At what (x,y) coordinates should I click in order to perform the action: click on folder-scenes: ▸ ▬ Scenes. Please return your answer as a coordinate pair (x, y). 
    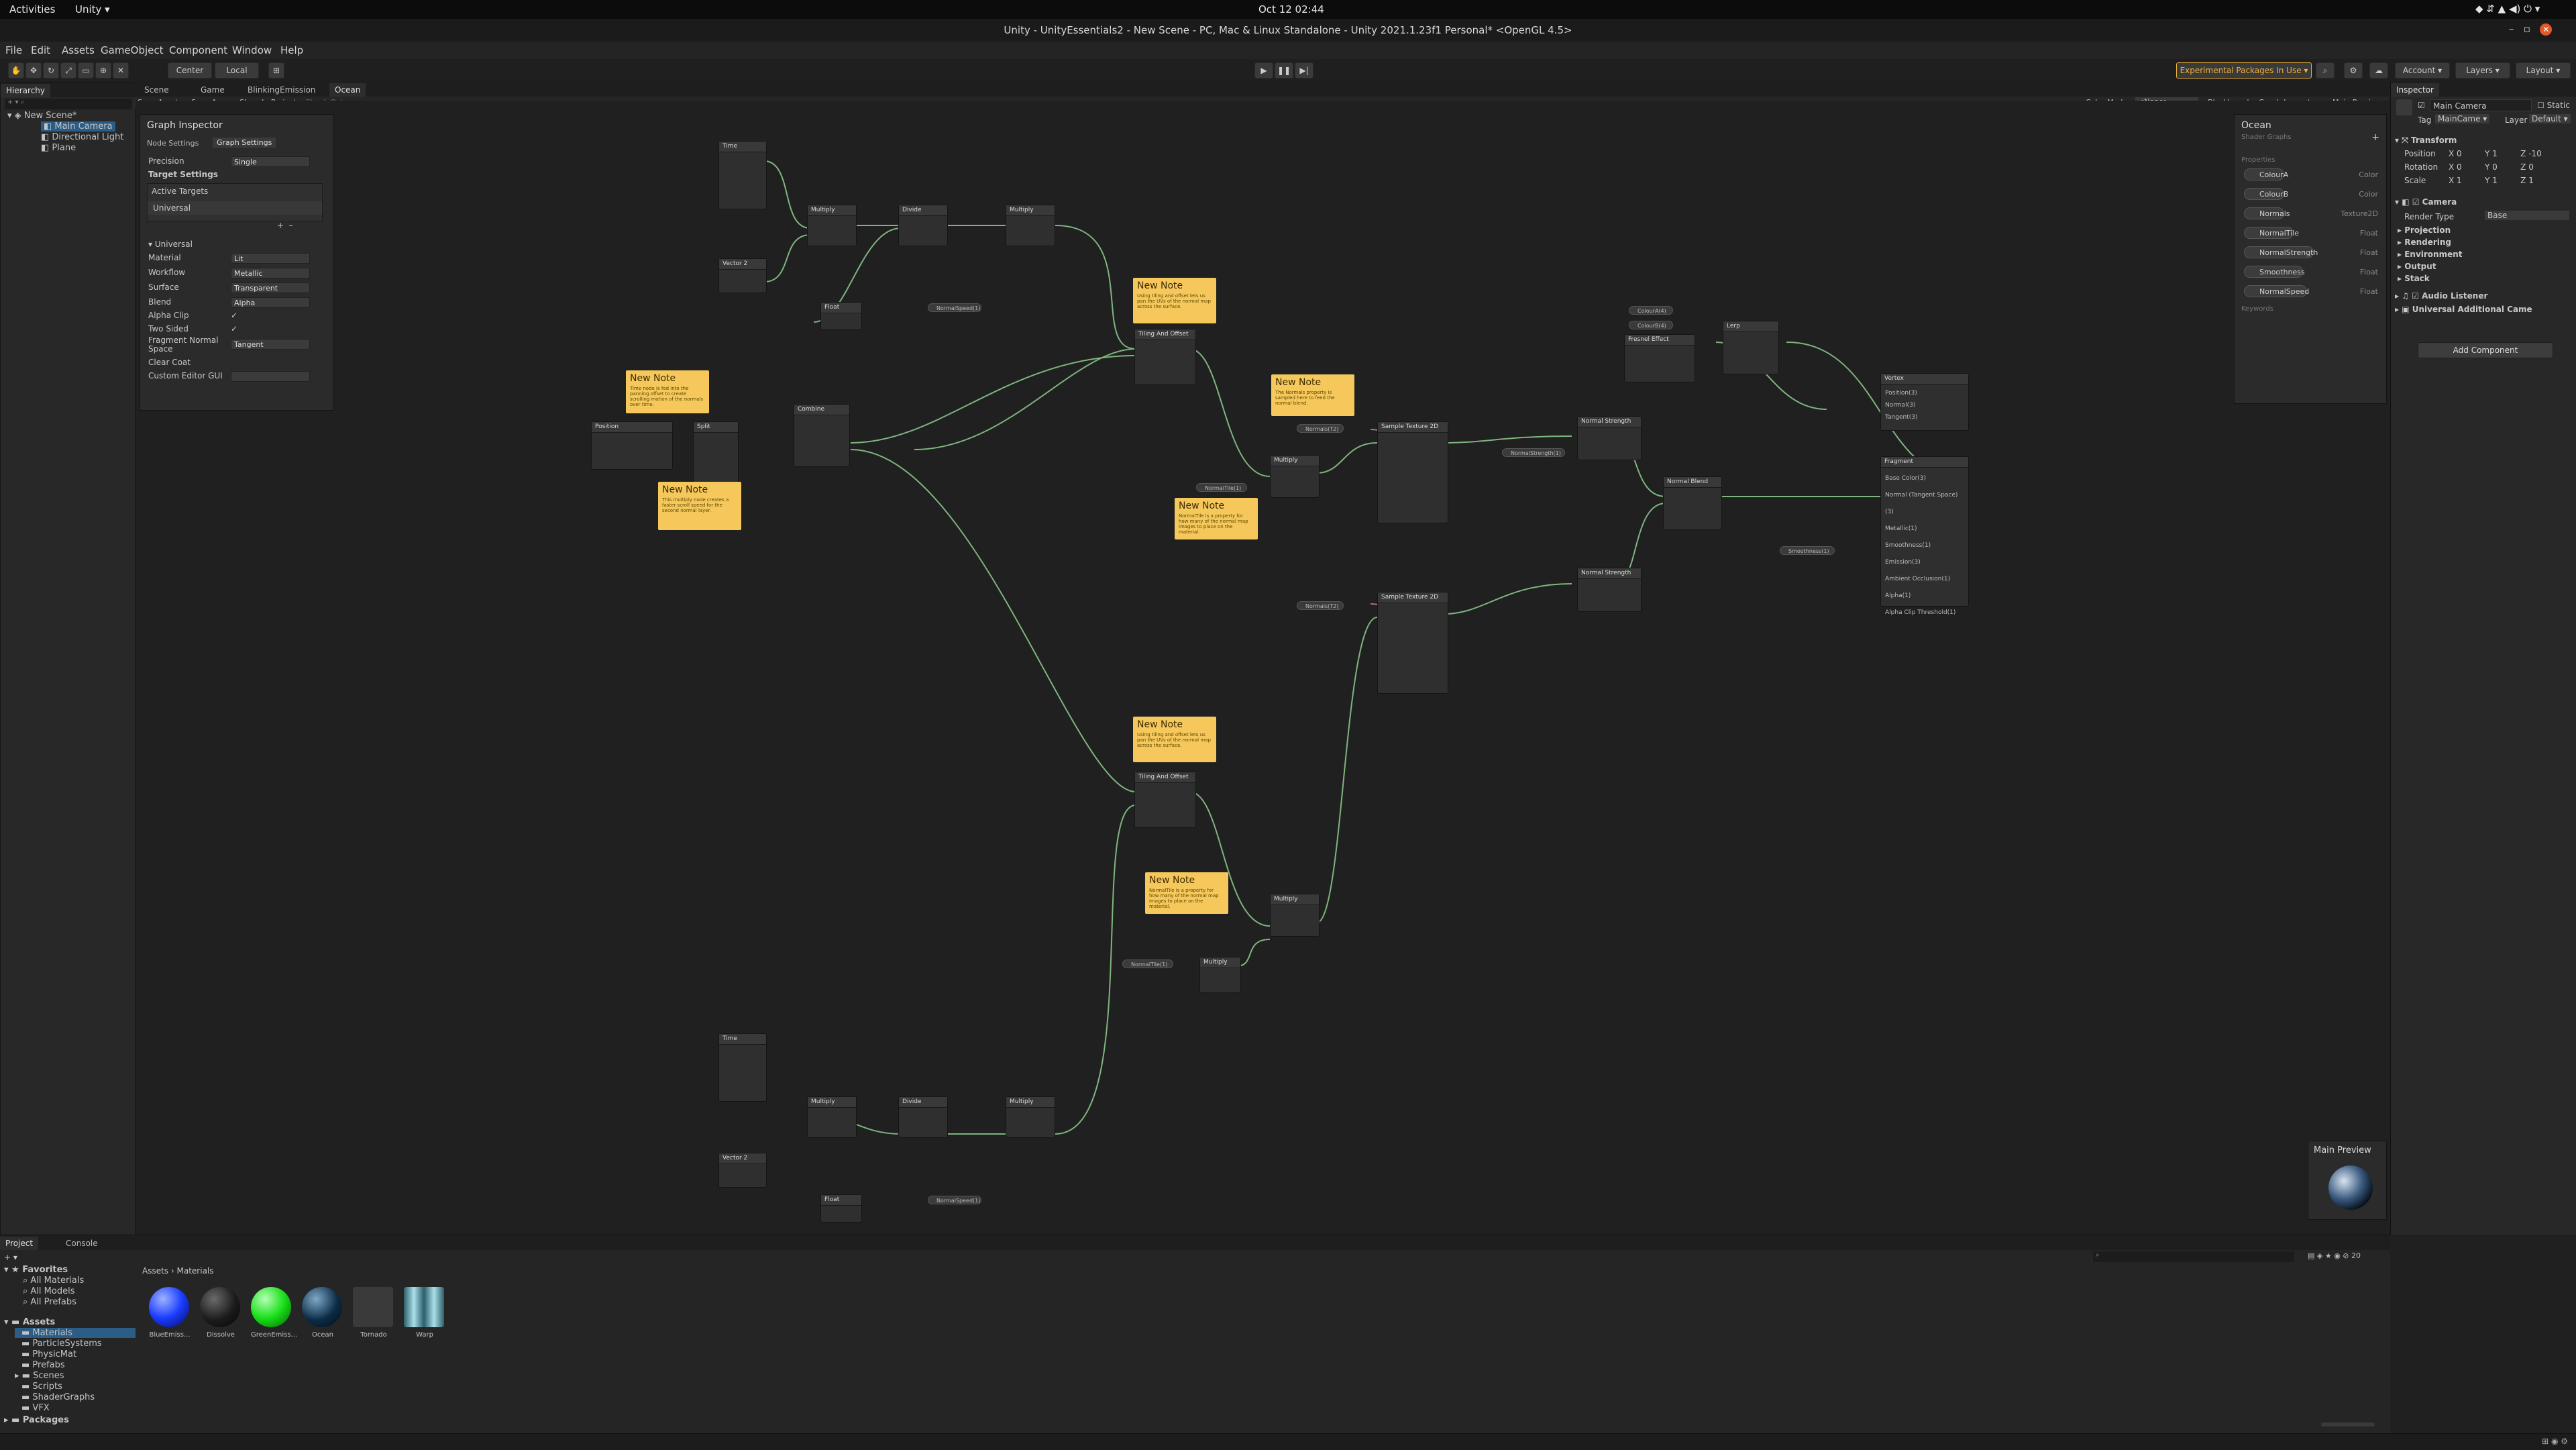
    Looking at the image, I should click on (39, 1376).